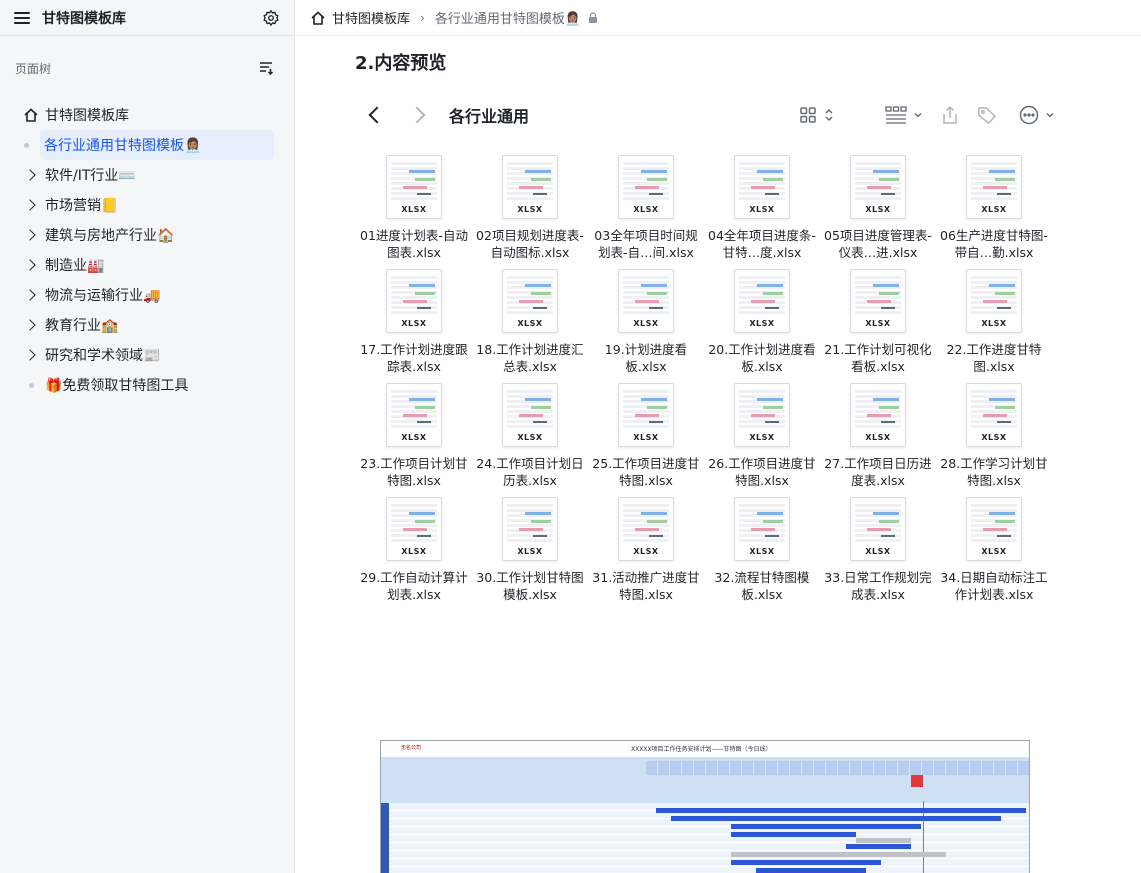 Image resolution: width=1141 pixels, height=873 pixels. I want to click on file-name: 34.日期自动标注工作计划表.xlsx, so click(994, 586).